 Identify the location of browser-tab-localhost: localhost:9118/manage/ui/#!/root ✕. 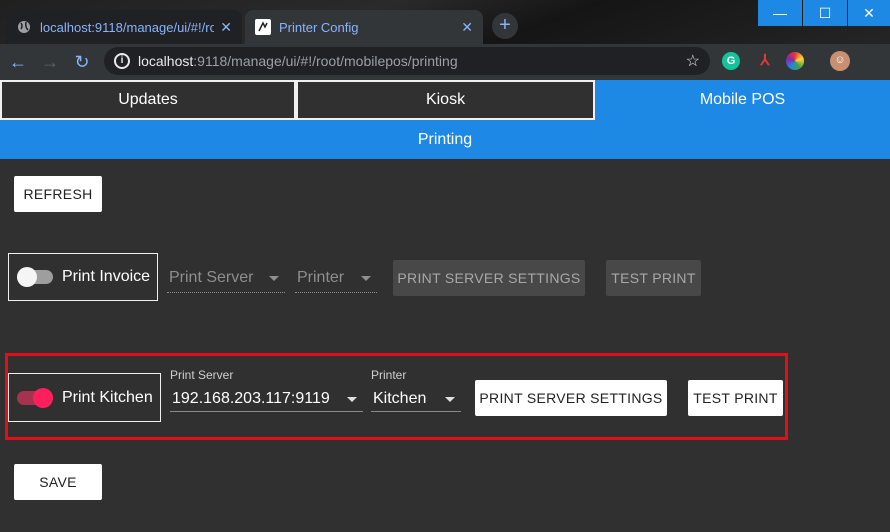
(124, 27).